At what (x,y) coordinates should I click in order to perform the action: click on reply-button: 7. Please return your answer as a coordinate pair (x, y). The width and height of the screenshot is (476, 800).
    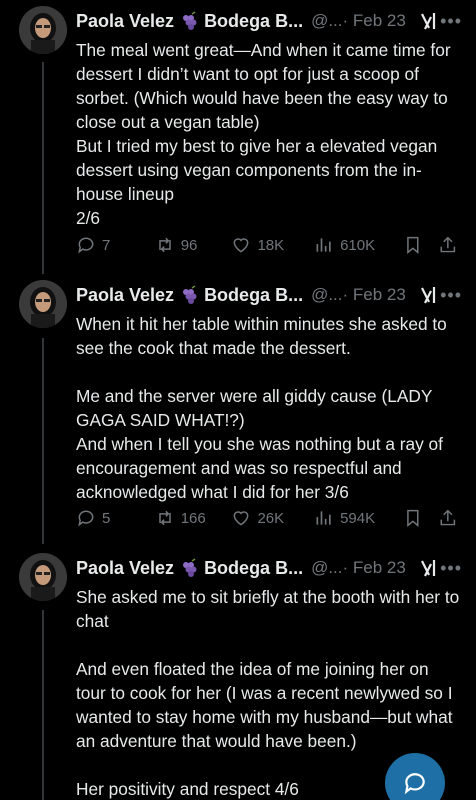
    Looking at the image, I should click on (115, 245).